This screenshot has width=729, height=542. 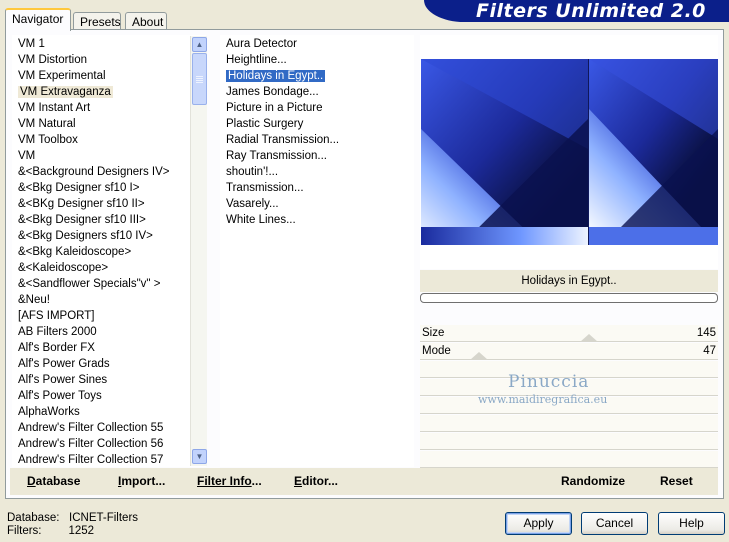 What do you see at coordinates (91, 428) in the screenshot?
I see `list-item-label: Andrew's Filter Collection 55` at bounding box center [91, 428].